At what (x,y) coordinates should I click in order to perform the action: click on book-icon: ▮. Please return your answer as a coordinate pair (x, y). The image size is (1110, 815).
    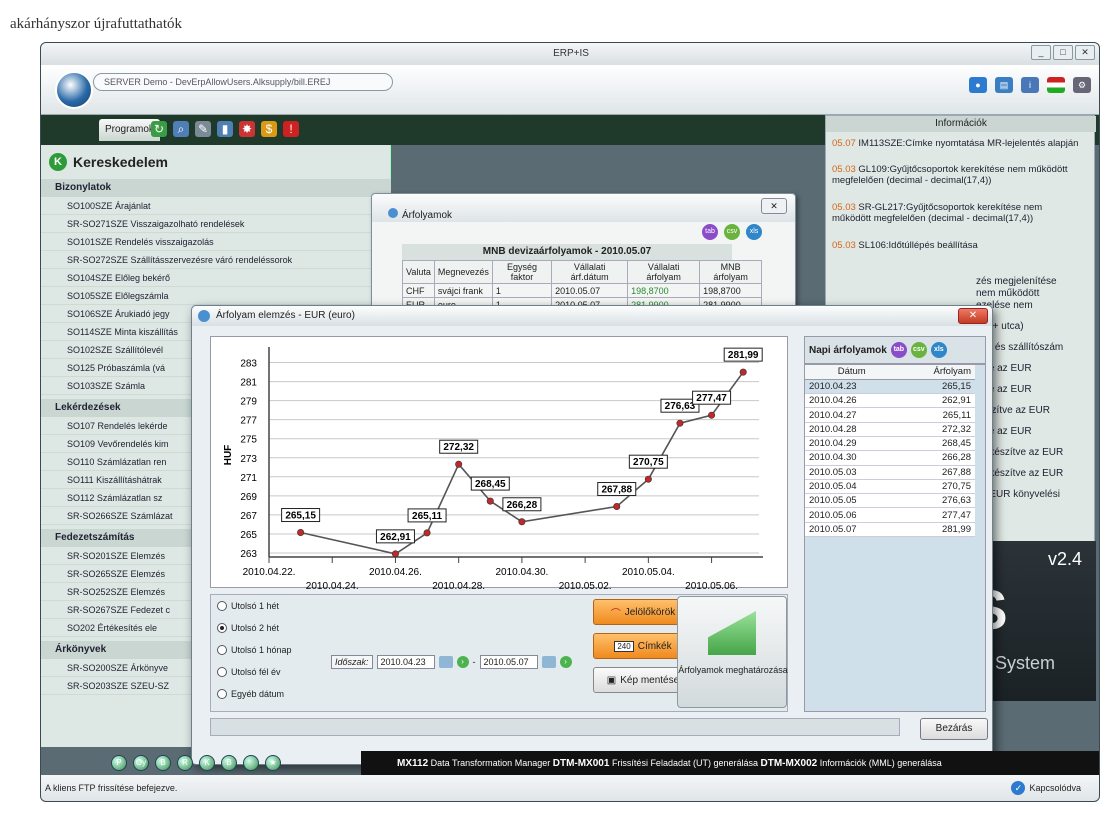
    Looking at the image, I should click on (225, 129).